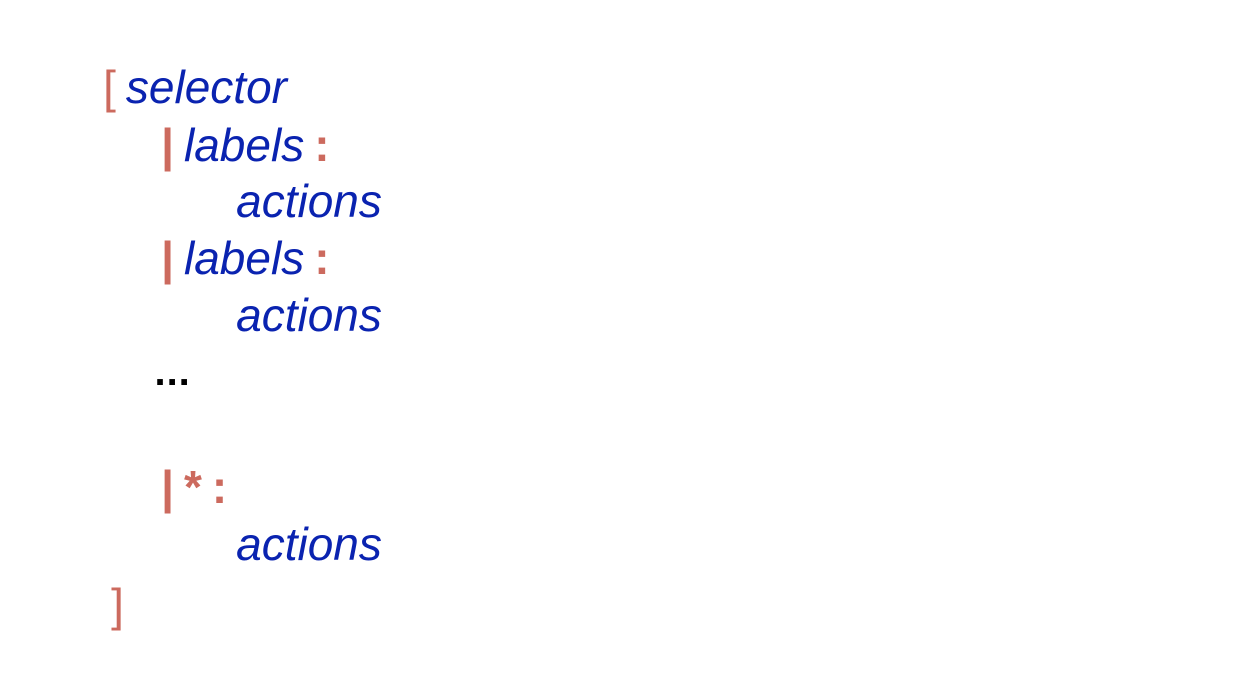 This screenshot has height=677, width=1247. Describe the element at coordinates (92, 605) in the screenshot. I see `closing-line: ]` at that location.